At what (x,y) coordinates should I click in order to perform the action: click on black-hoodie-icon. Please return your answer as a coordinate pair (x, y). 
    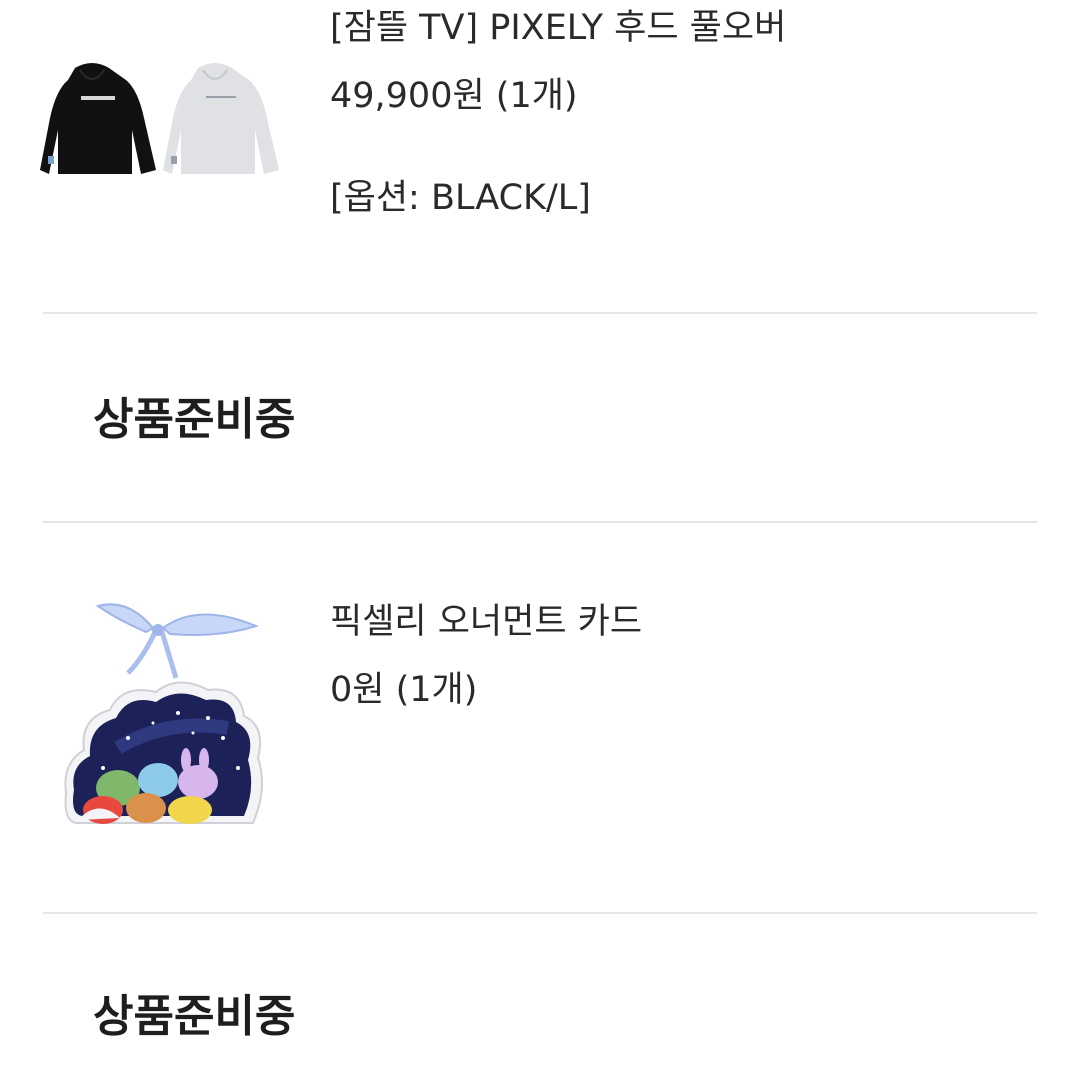
    Looking at the image, I should click on (98, 118).